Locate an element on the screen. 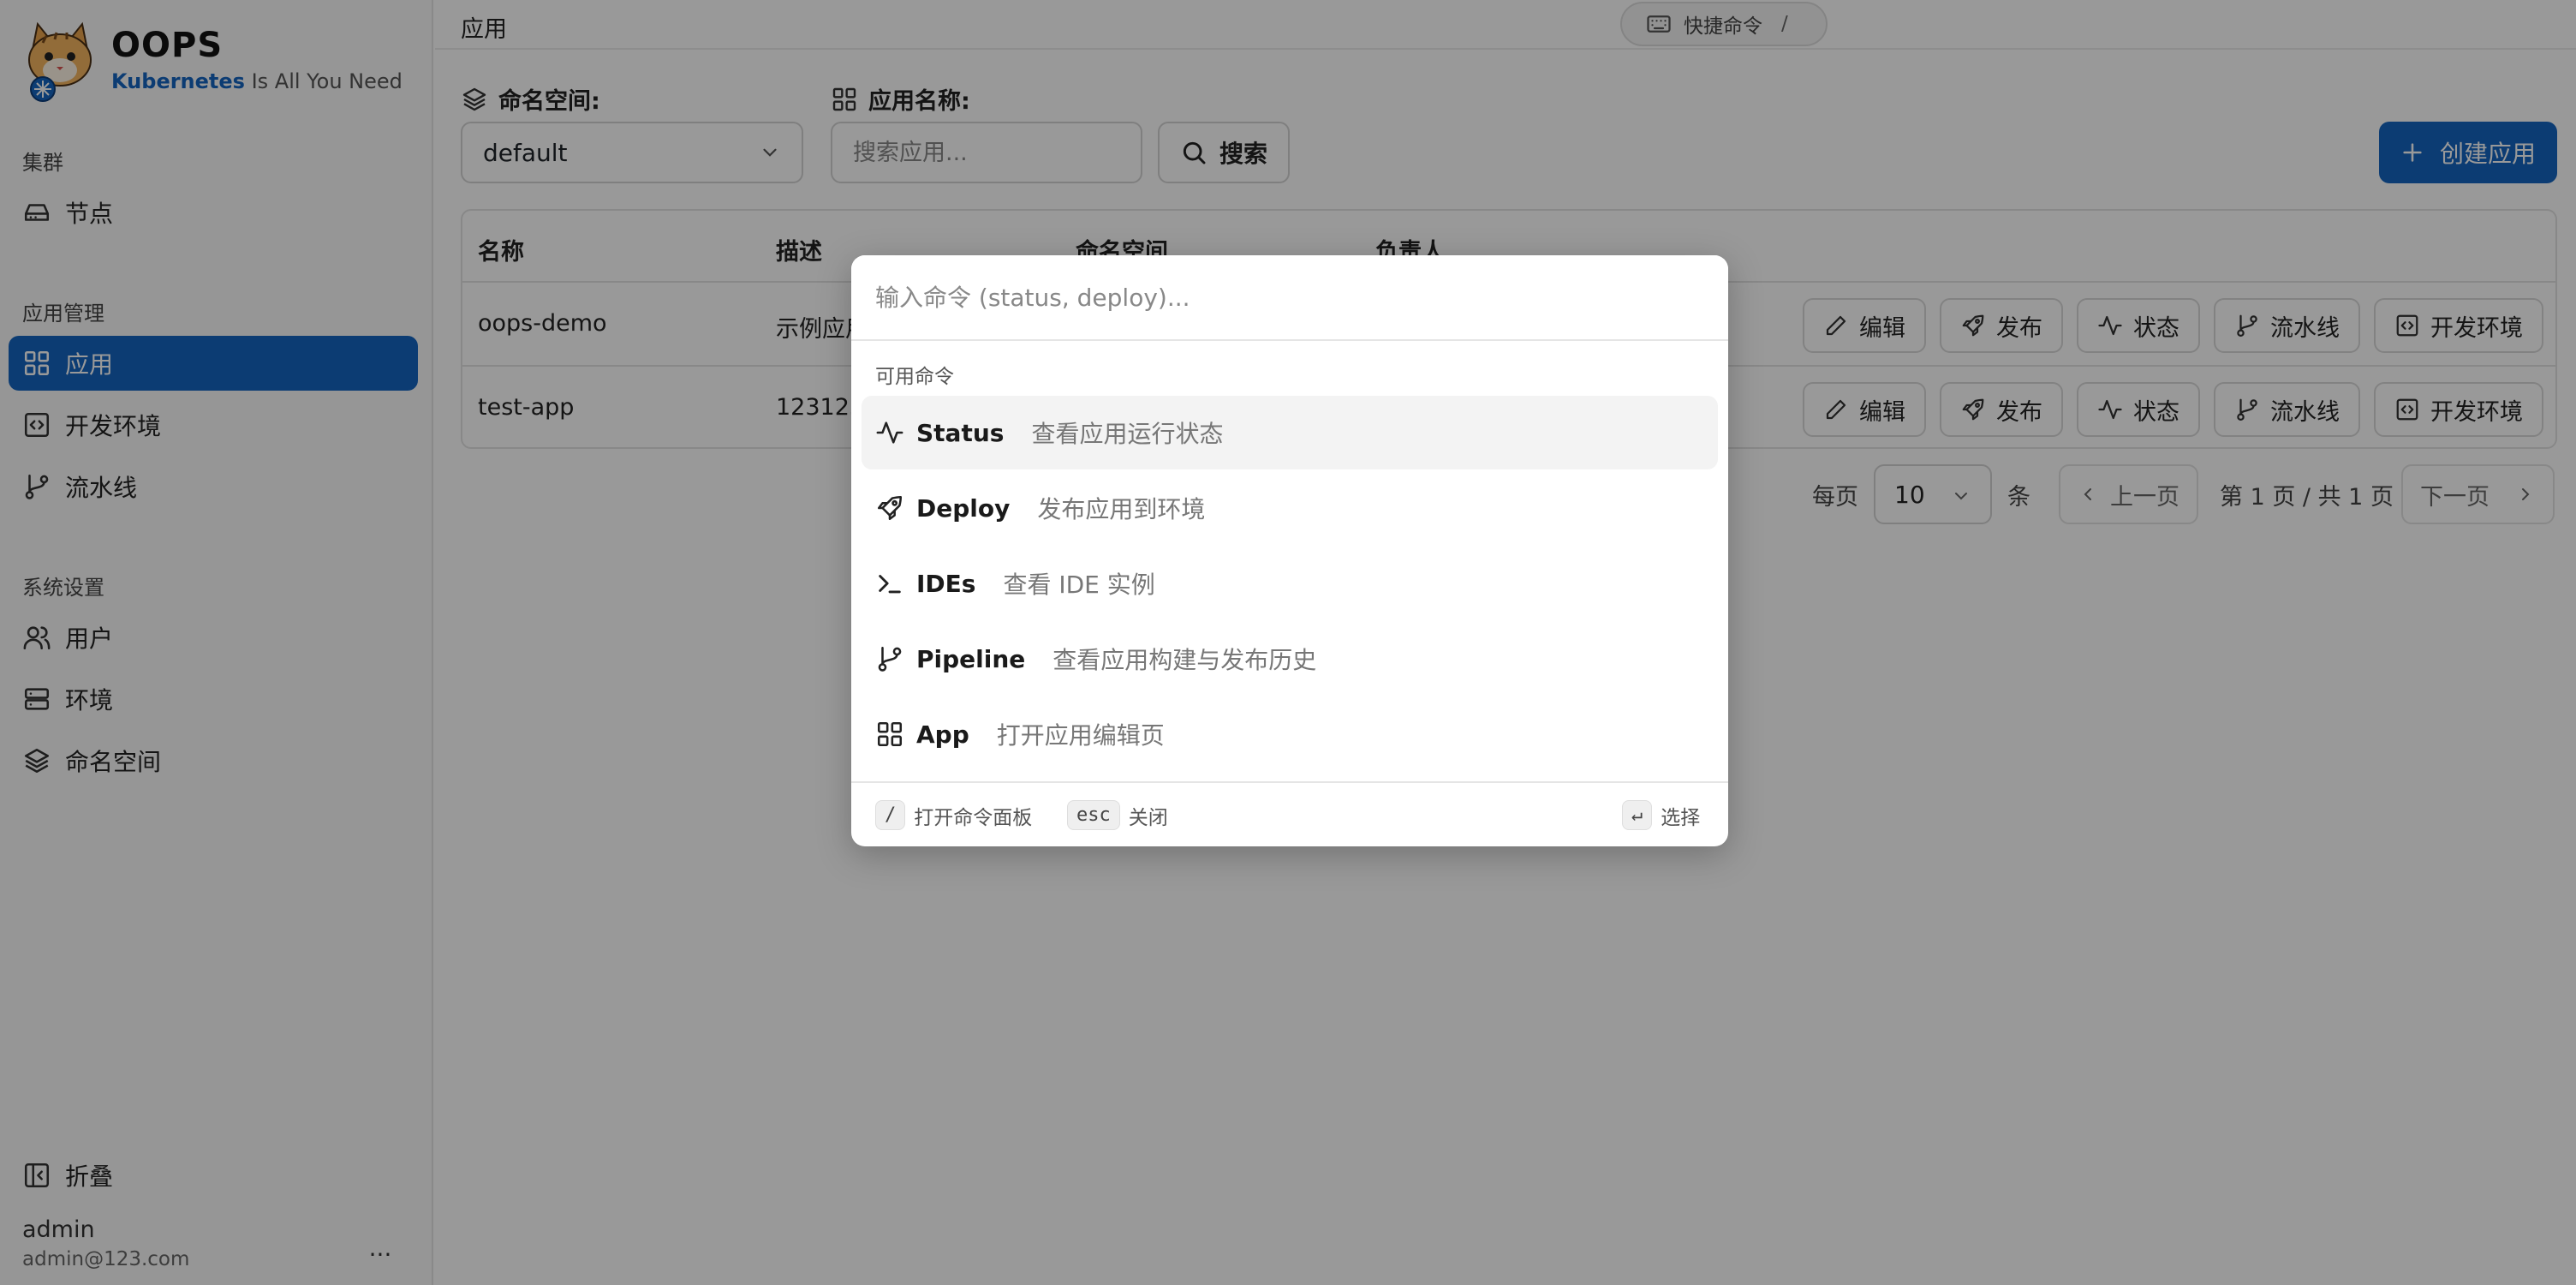  command-deploy: Deploy 发布应用到环境 is located at coordinates (1290, 508).